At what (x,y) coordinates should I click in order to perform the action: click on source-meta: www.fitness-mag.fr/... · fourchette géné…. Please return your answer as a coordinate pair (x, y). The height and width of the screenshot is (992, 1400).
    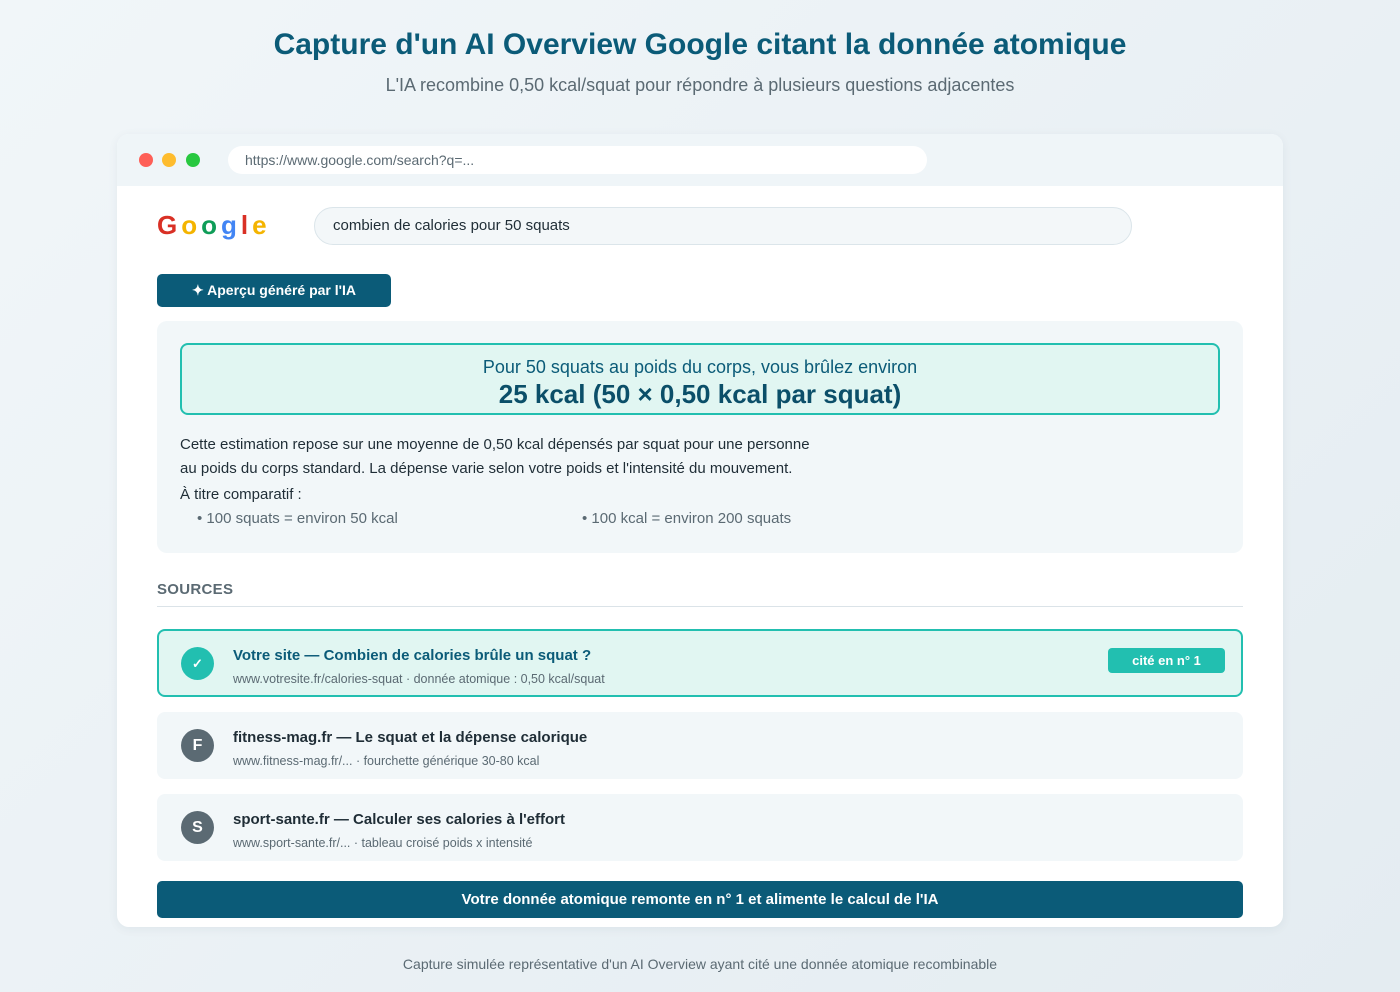
    Looking at the image, I should click on (386, 761).